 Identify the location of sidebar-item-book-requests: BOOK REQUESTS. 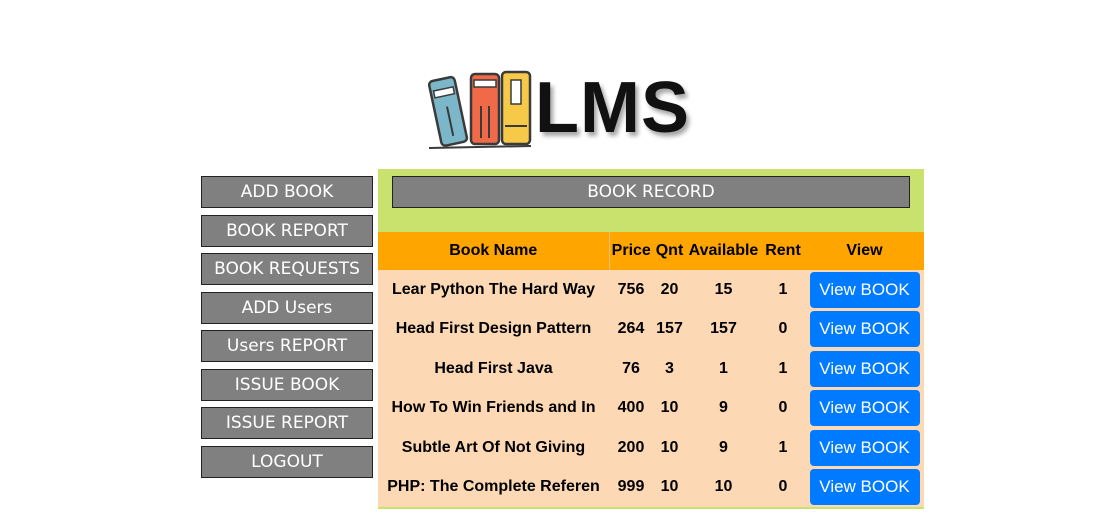
(287, 269).